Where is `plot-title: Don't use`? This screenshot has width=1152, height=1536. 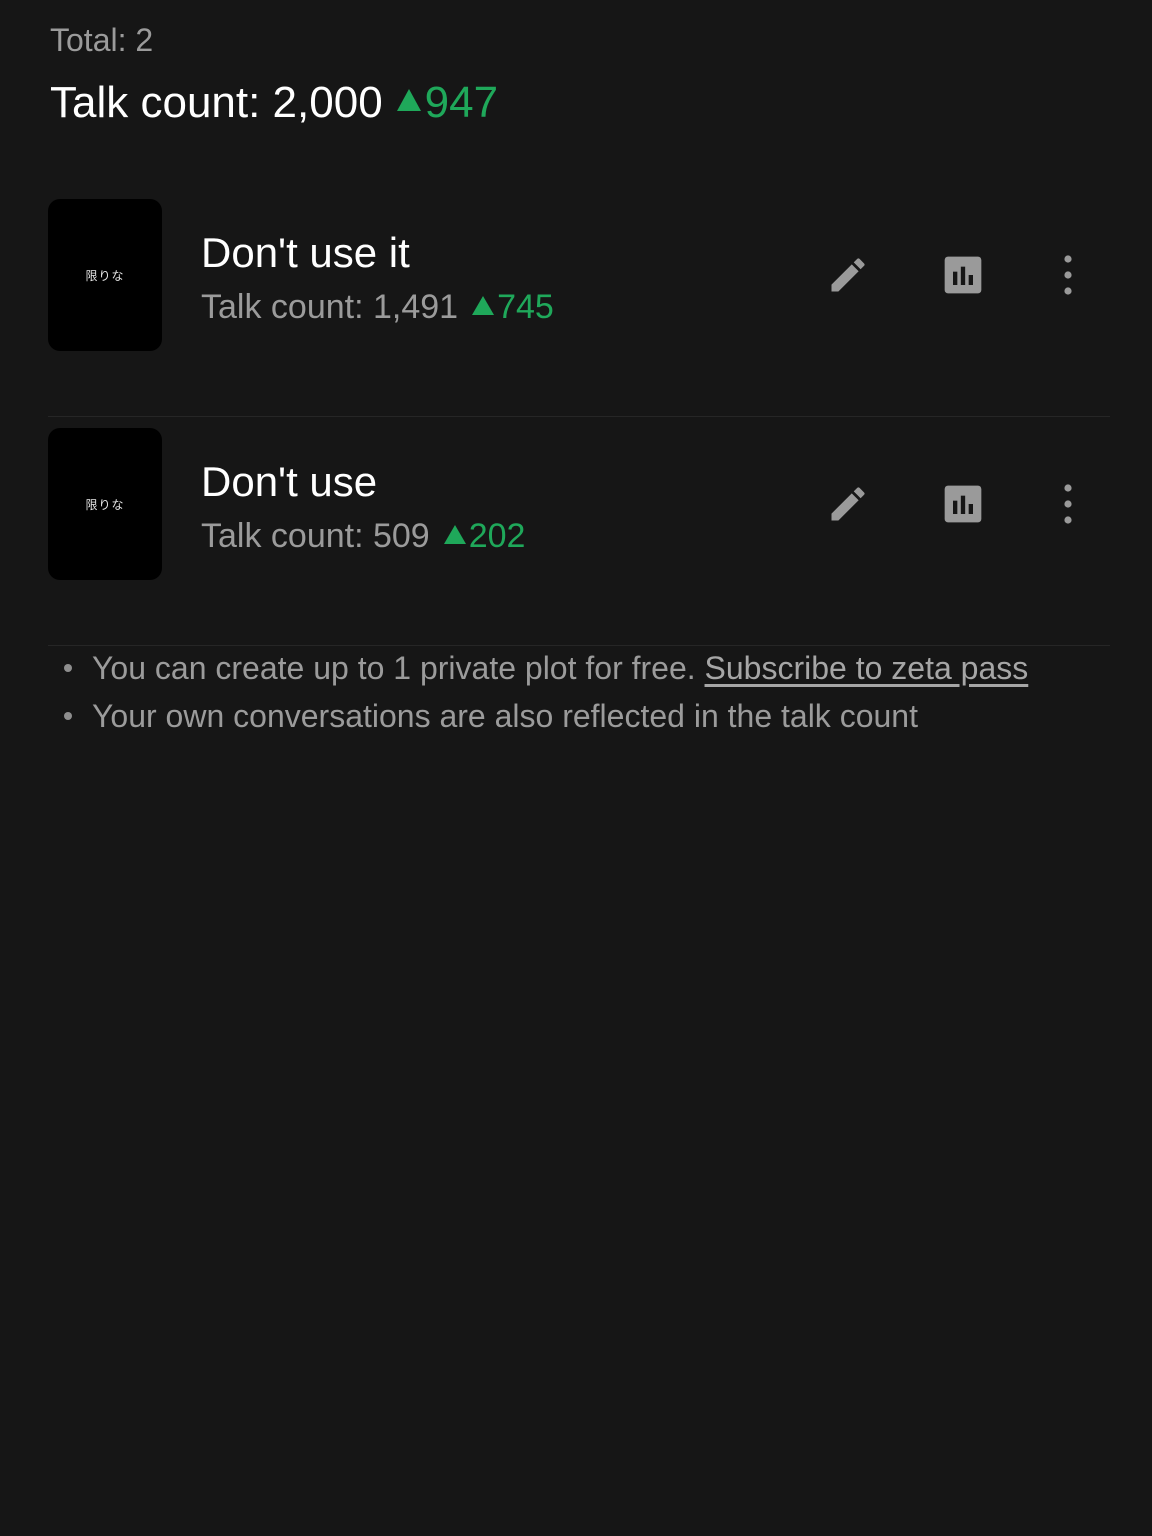
plot-title: Don't use is located at coordinates (289, 481).